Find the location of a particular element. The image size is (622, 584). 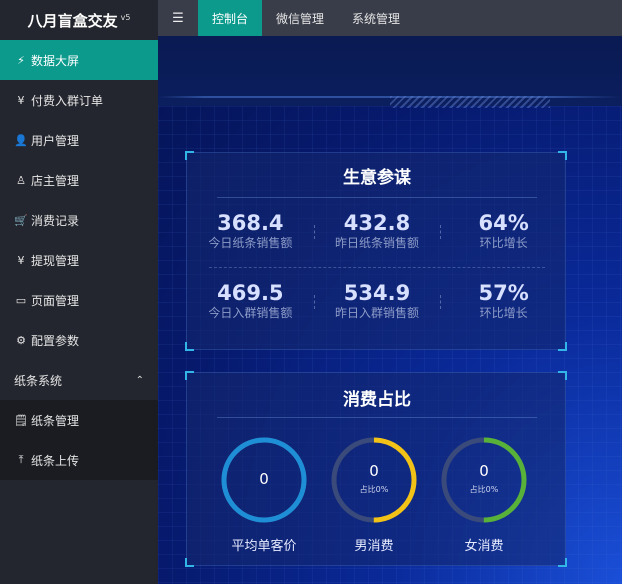

stat-value: 432.8 is located at coordinates (377, 223).